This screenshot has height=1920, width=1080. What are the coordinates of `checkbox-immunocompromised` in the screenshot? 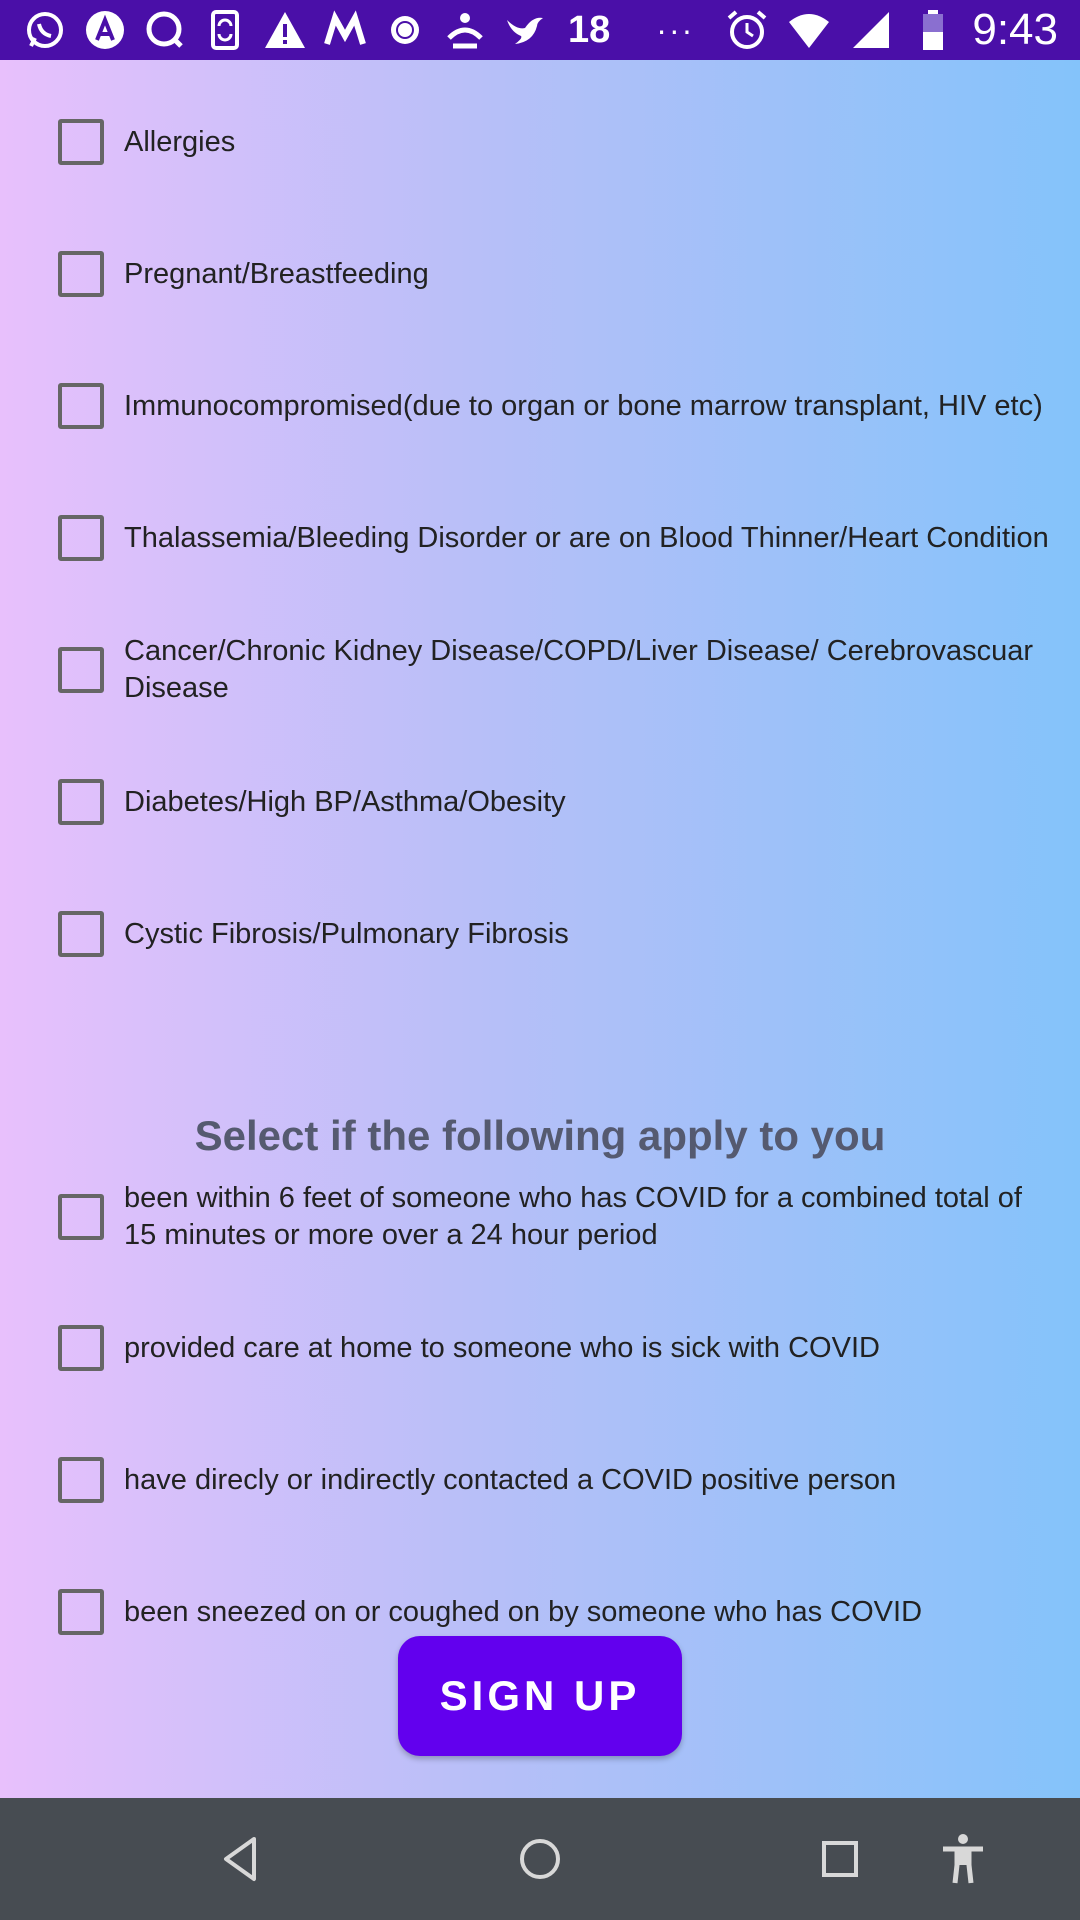 It's located at (81, 406).